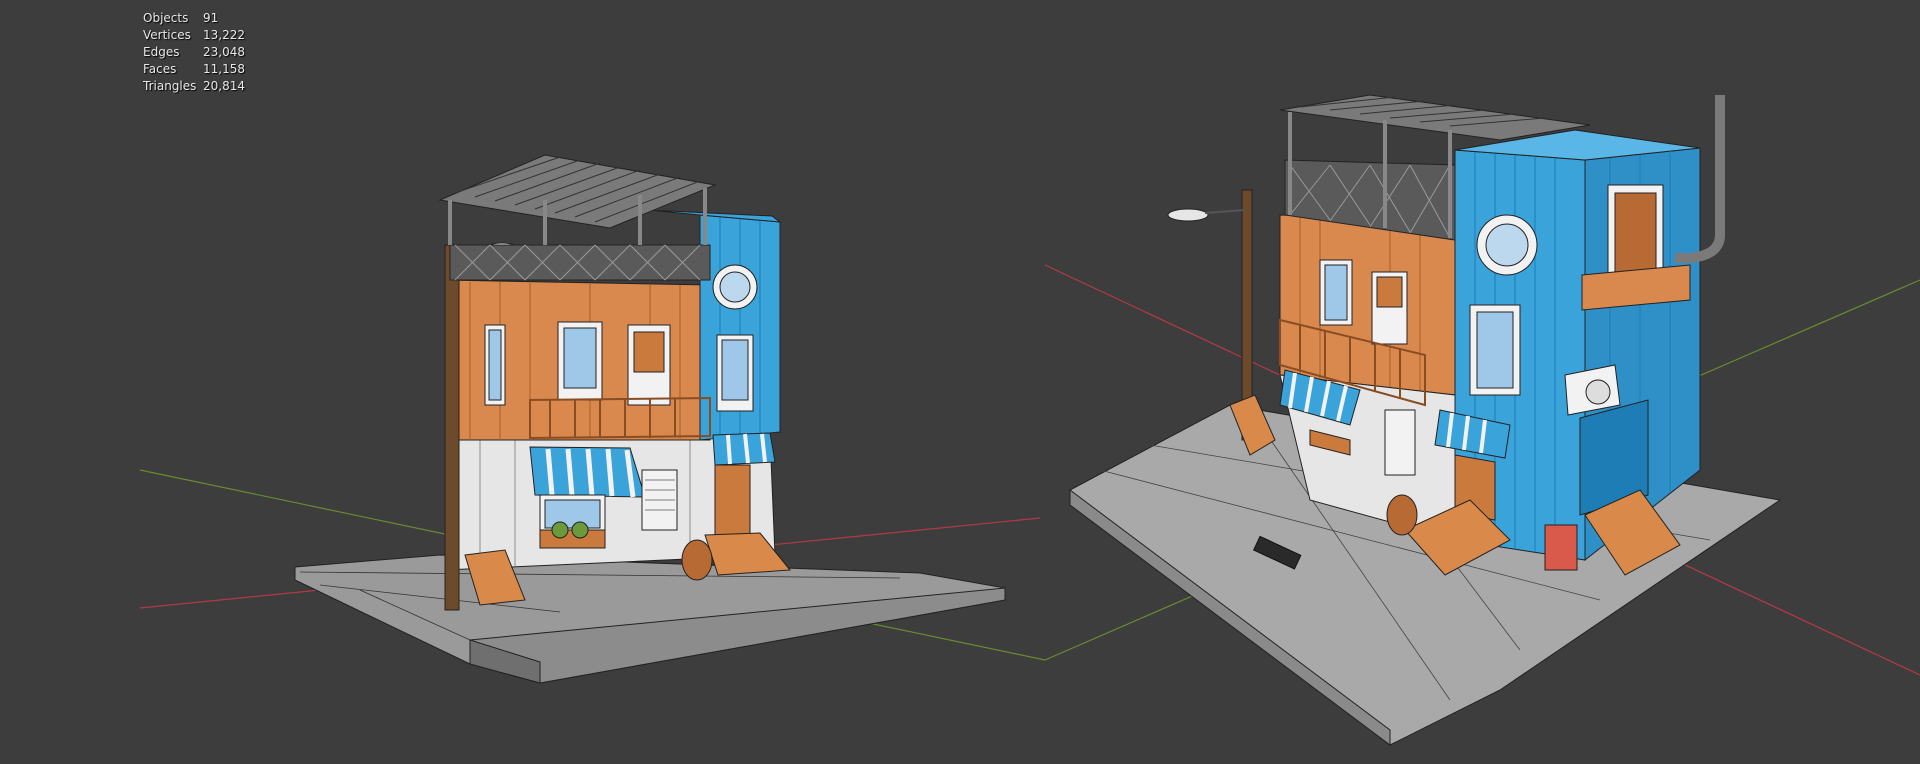 The image size is (1920, 764). Describe the element at coordinates (1561, 547) in the screenshot. I see `trash-bin` at that location.